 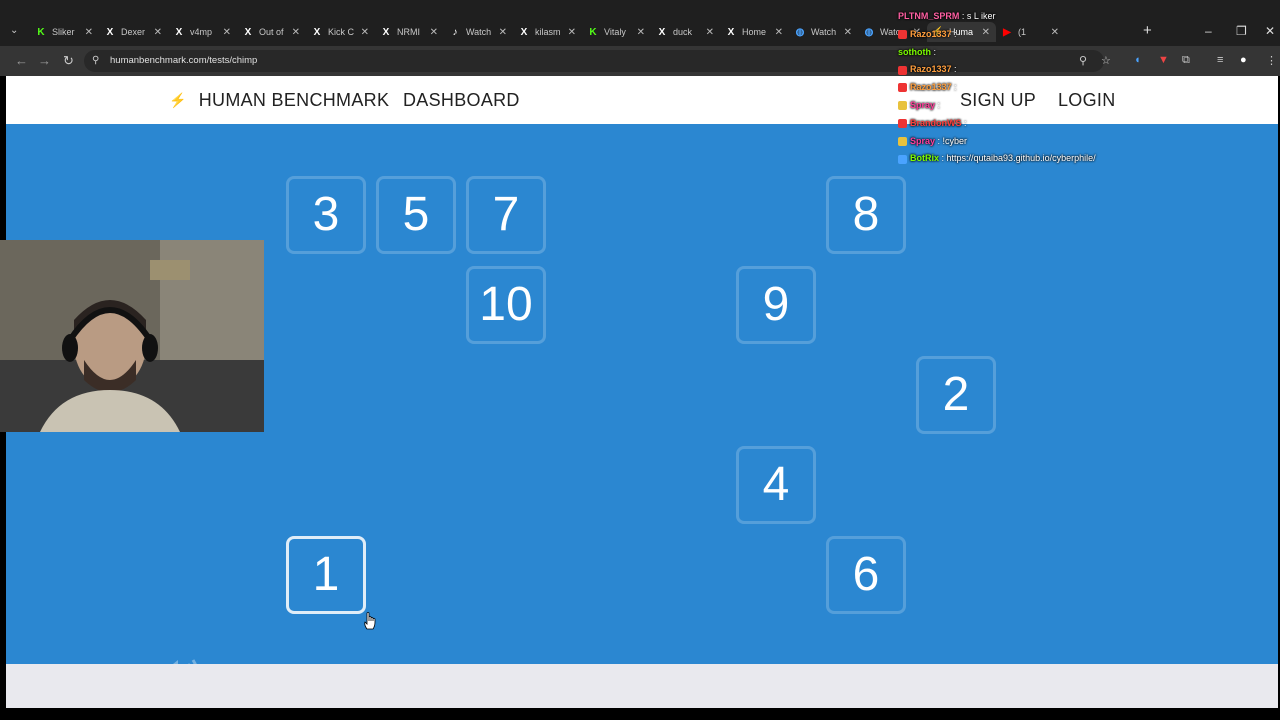 What do you see at coordinates (1043, 124) in the screenshot?
I see `chat-message: BrandonWS :` at bounding box center [1043, 124].